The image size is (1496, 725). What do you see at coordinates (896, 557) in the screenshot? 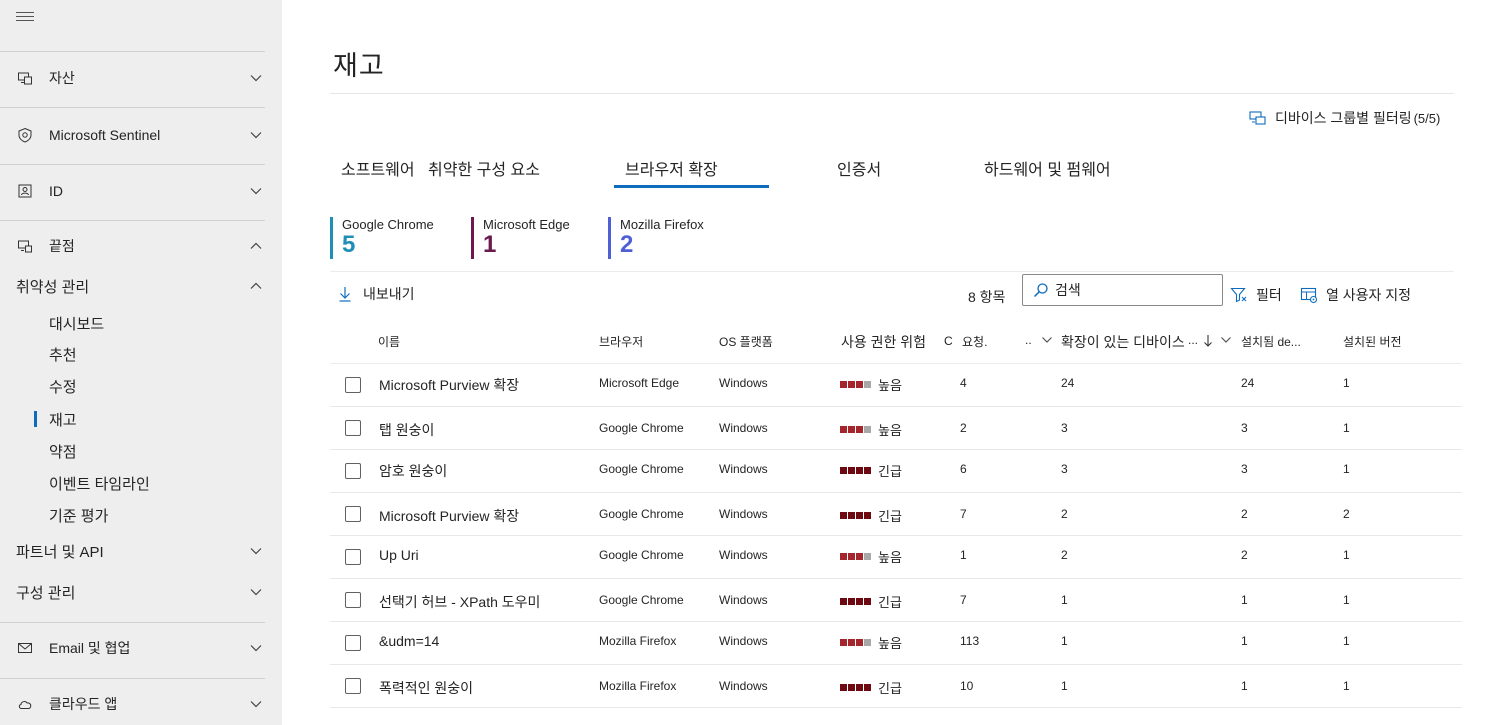
I see `table-row: Up Uri Google Chrome Windows 높음 1 2 2 1` at bounding box center [896, 557].